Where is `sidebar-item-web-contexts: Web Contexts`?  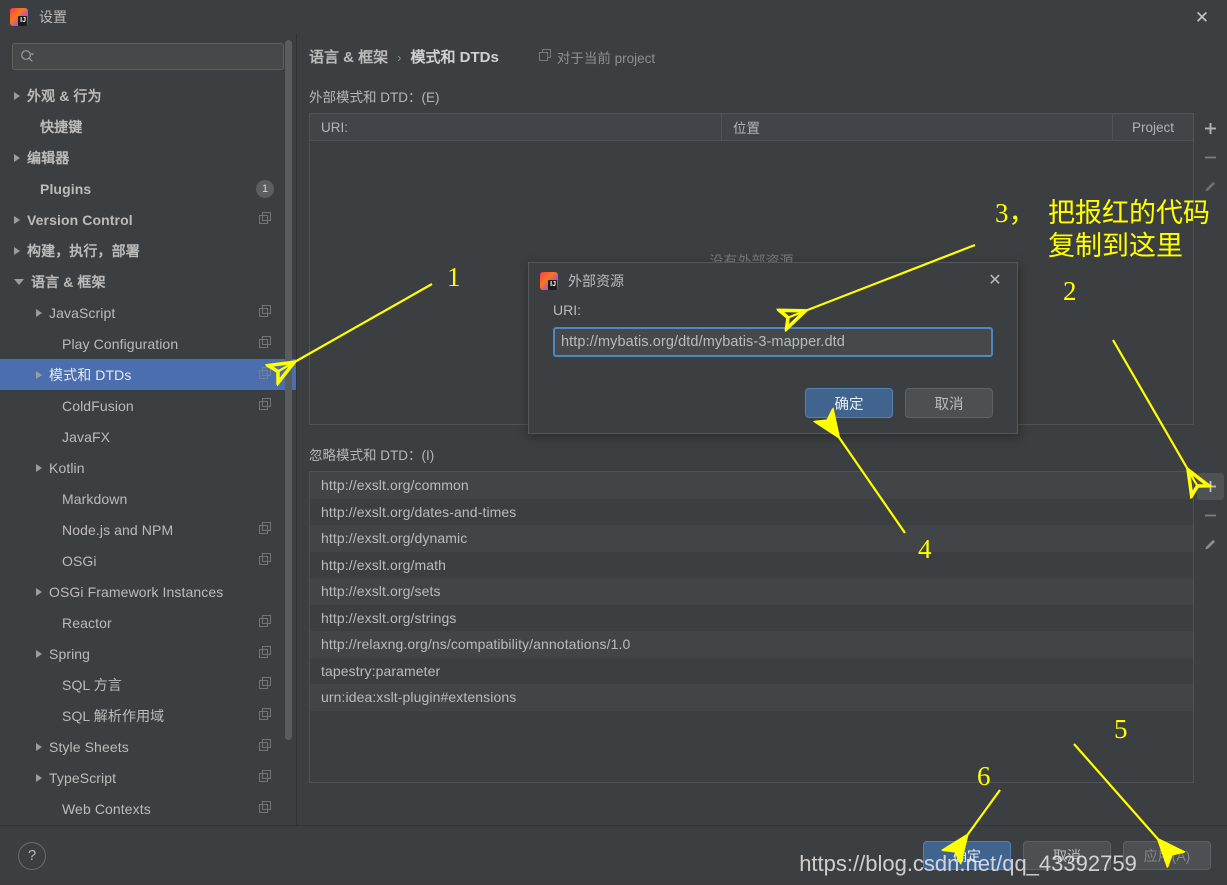
sidebar-item-web-contexts: Web Contexts is located at coordinates (148, 808).